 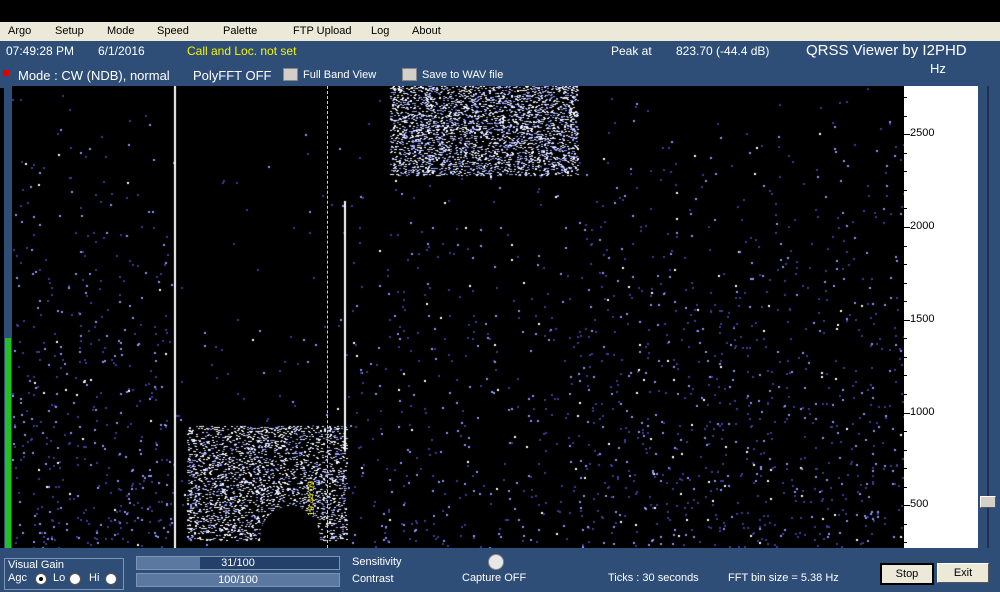 I want to click on hz-unit-label: Hz, so click(x=938, y=68).